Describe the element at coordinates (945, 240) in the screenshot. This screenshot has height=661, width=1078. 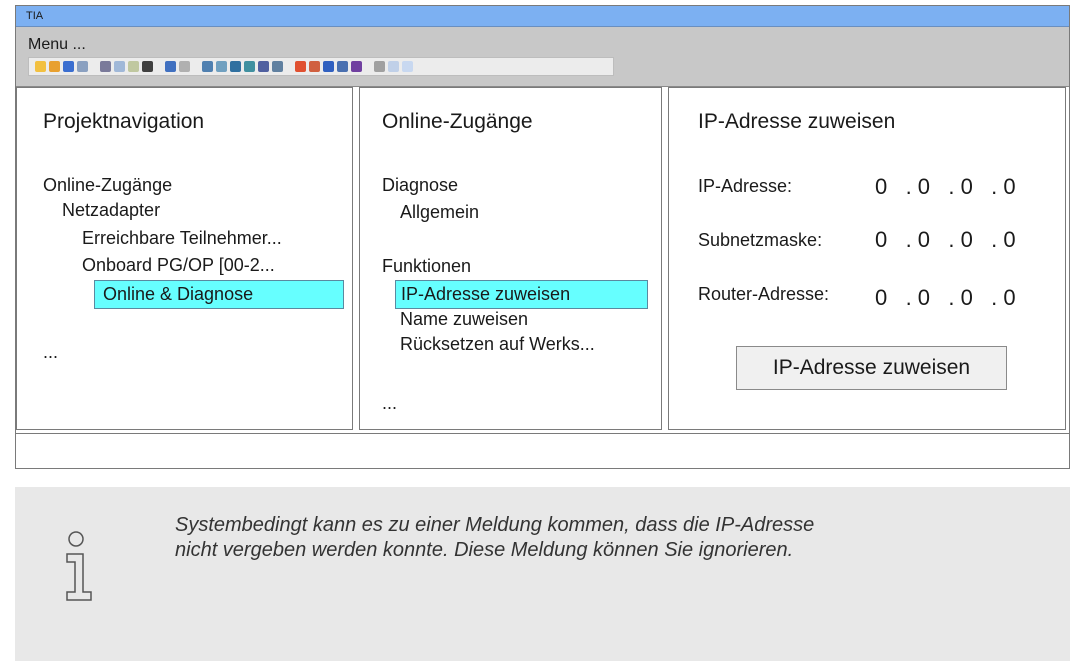
I see `subnet-mask-field: 0 . 0 . 0 . 0` at that location.